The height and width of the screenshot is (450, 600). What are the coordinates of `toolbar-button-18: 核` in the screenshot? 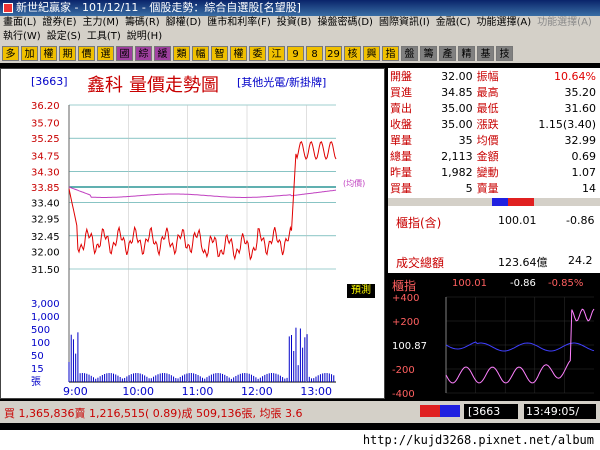 It's located at (352, 53).